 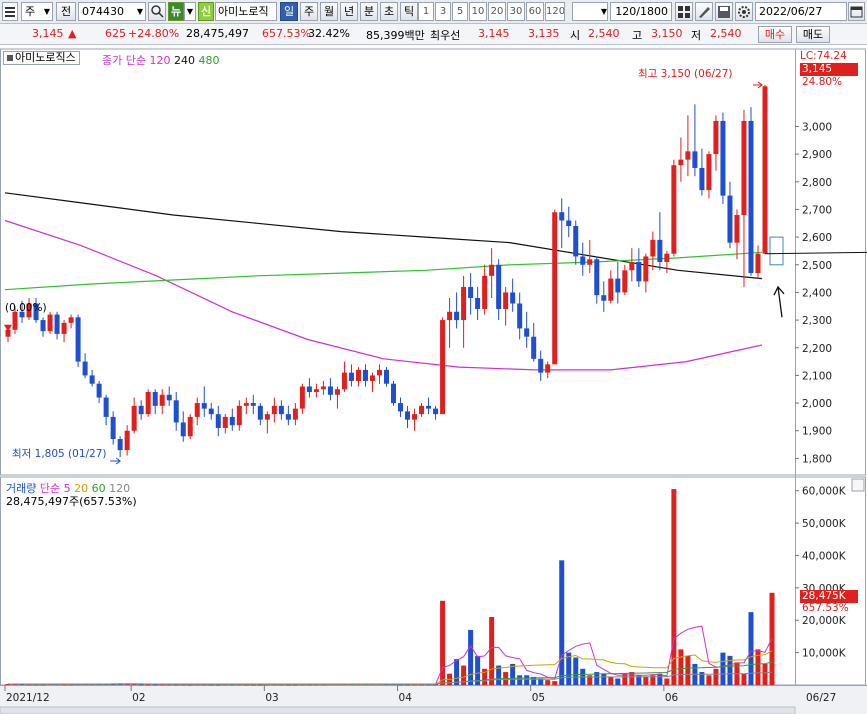 What do you see at coordinates (37, 11) in the screenshot?
I see `market-select: 주 ▼` at bounding box center [37, 11].